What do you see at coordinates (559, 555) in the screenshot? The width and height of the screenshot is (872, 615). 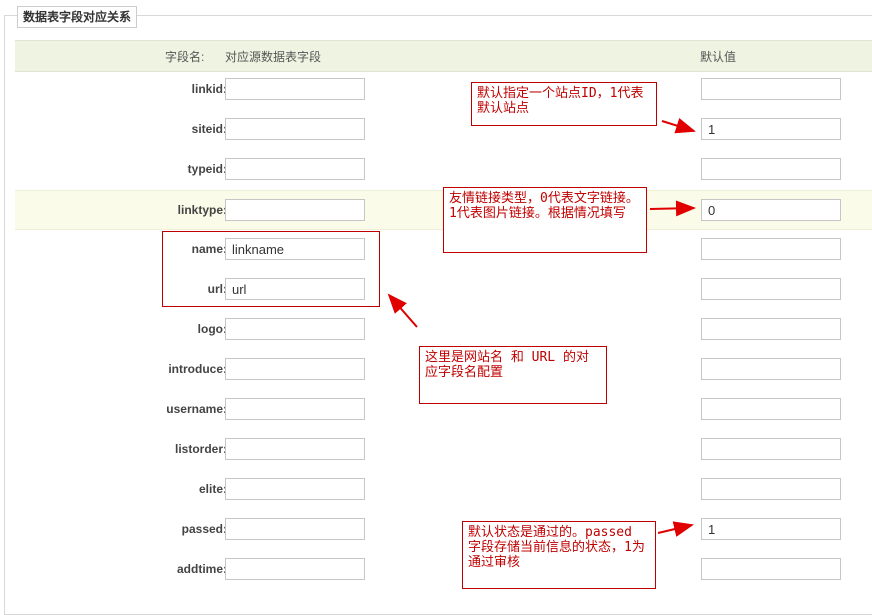 I see `passed-annotation: 默认状态是通过的。passed 字段存储当前信息的状态，1为通过审核` at bounding box center [559, 555].